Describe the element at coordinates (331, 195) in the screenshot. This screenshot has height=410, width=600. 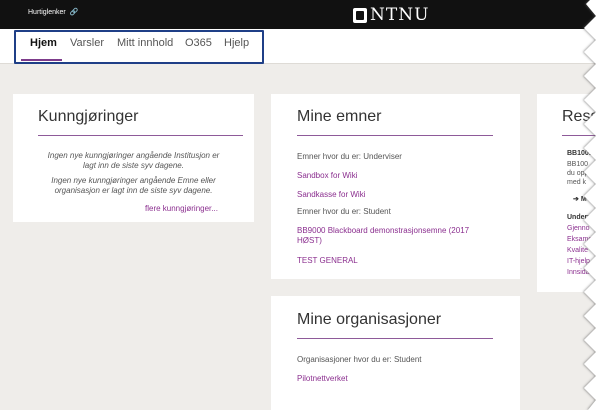
I see `course-link: Sandkasse for Wiki` at that location.